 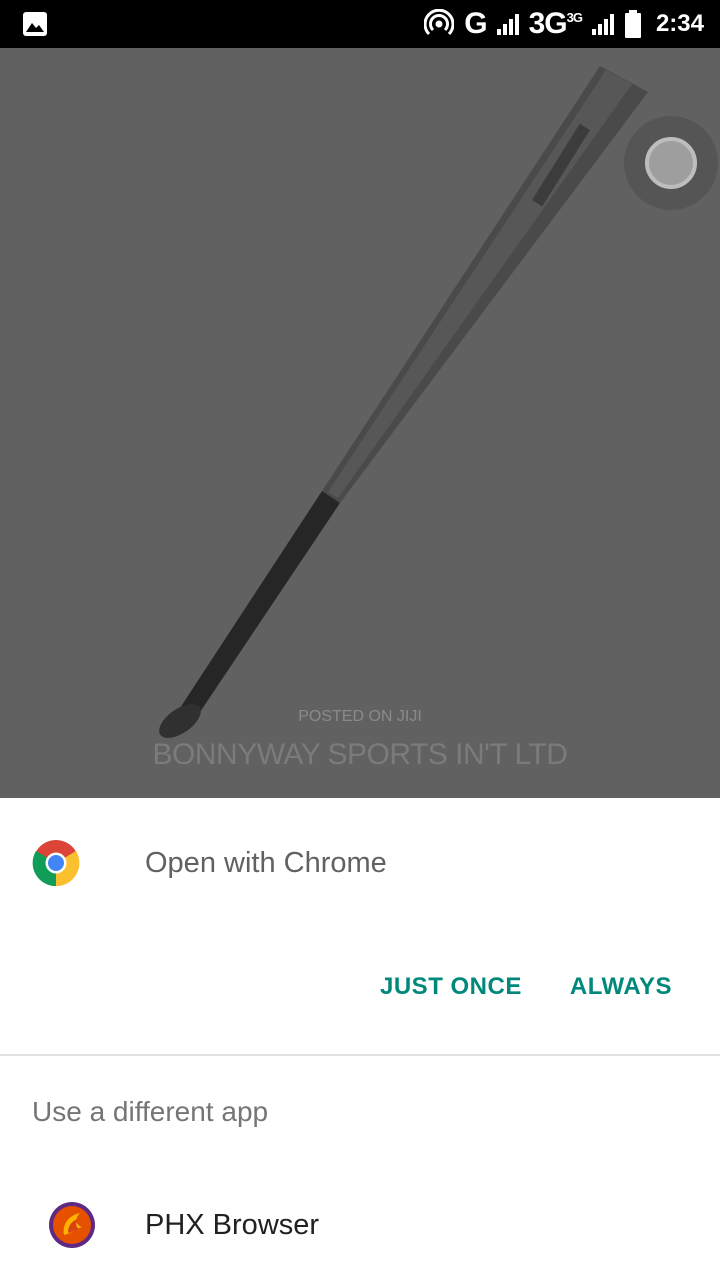 What do you see at coordinates (266, 862) in the screenshot?
I see `primary-app-label: Open with Chrome` at bounding box center [266, 862].